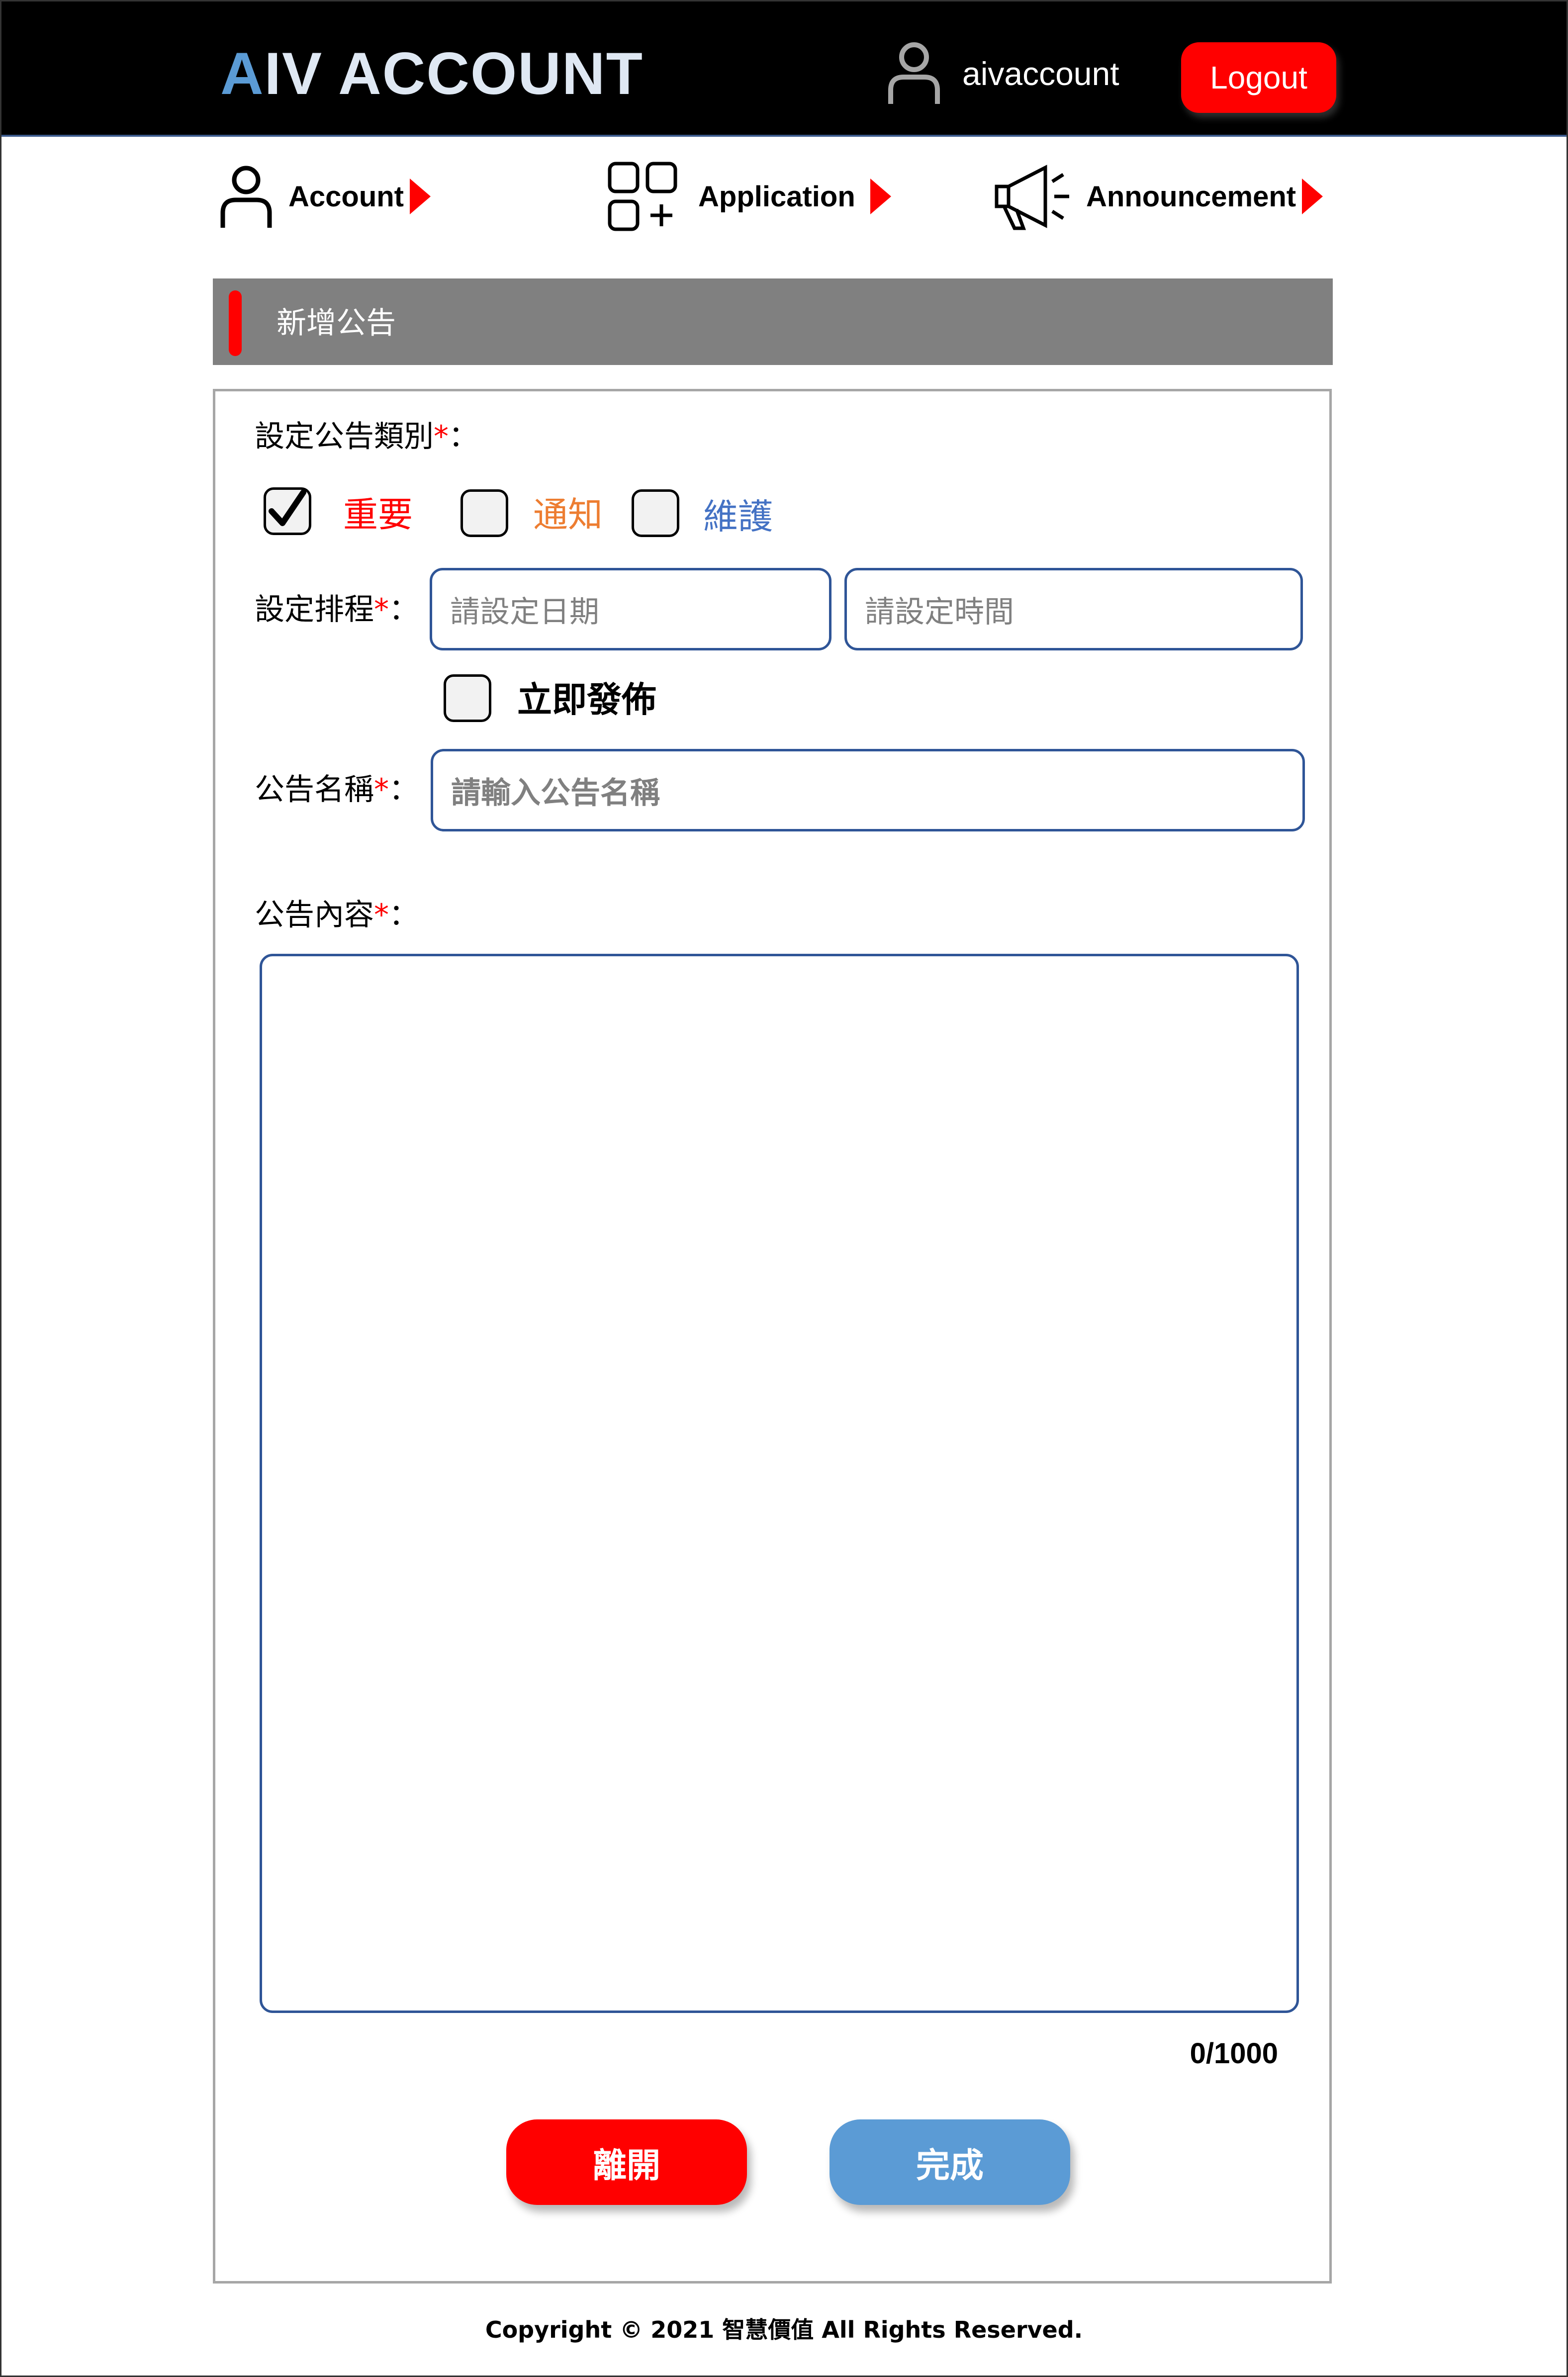  Describe the element at coordinates (236, 323) in the screenshot. I see `section-accent` at that location.